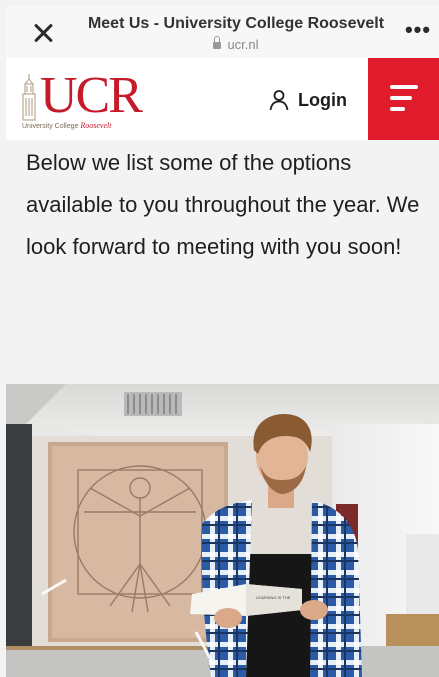  I want to click on login-button: Login, so click(307, 100).